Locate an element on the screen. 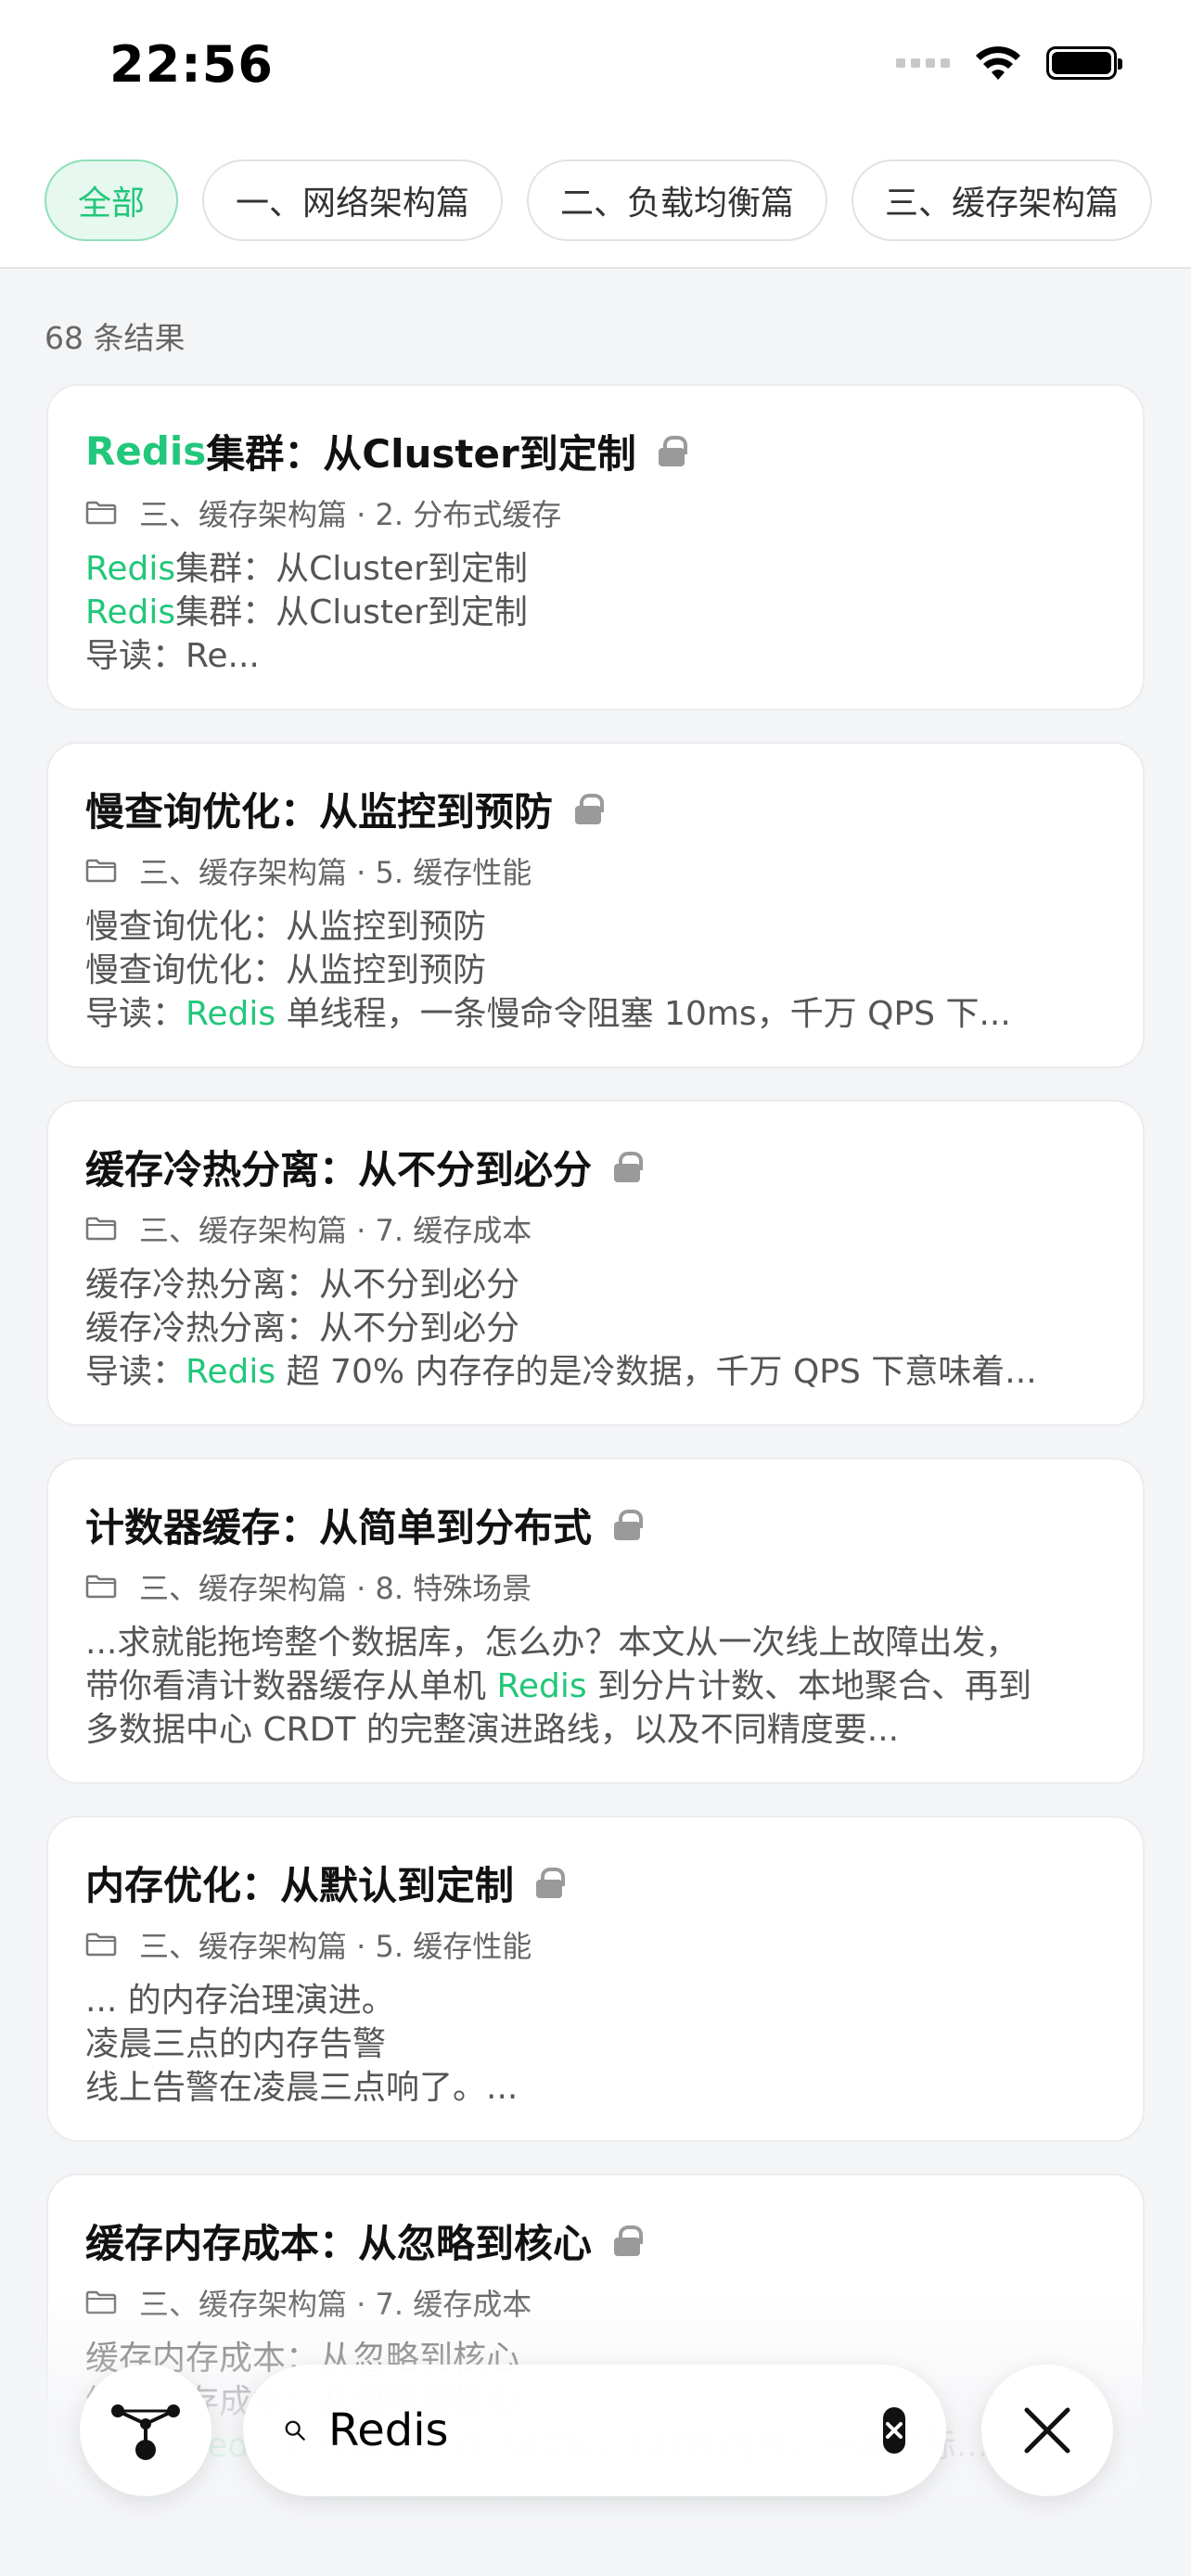 The image size is (1191, 2576). result-category: 三、缓存架构篇 · 7. 缓存成本 is located at coordinates (595, 1229).